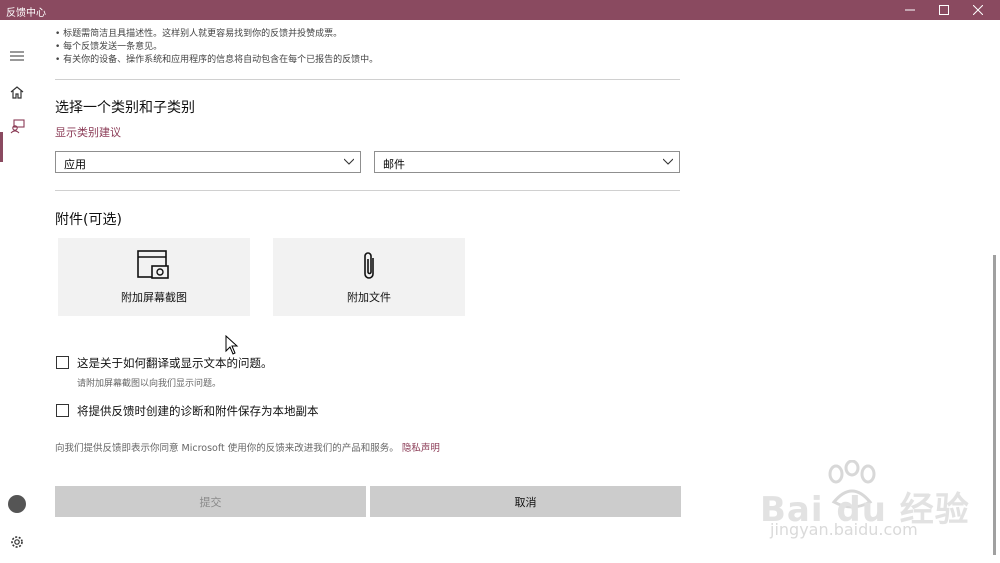 This screenshot has width=1000, height=563. What do you see at coordinates (149, 384) in the screenshot?
I see `translation-issue-note: 请附加屏幕截图以向我们显示问题。` at bounding box center [149, 384].